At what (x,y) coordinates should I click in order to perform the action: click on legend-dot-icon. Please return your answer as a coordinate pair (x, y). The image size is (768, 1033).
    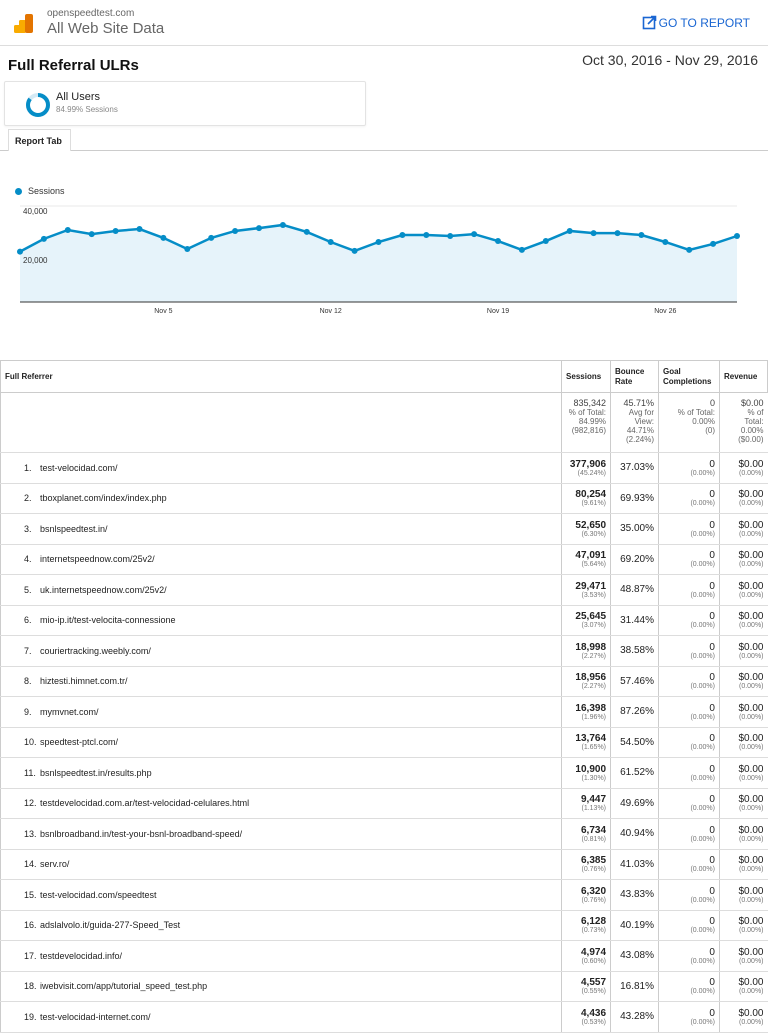
    Looking at the image, I should click on (18, 191).